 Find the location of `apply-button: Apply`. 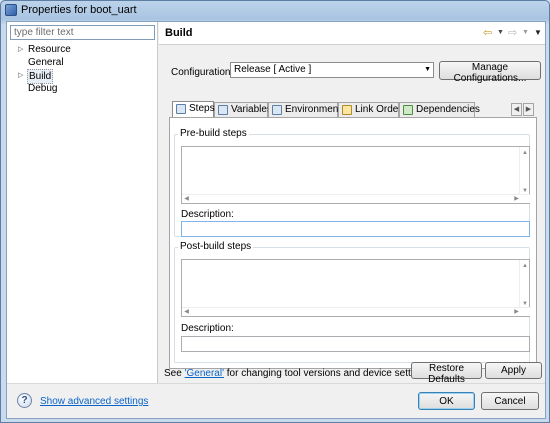

apply-button: Apply is located at coordinates (513, 370).